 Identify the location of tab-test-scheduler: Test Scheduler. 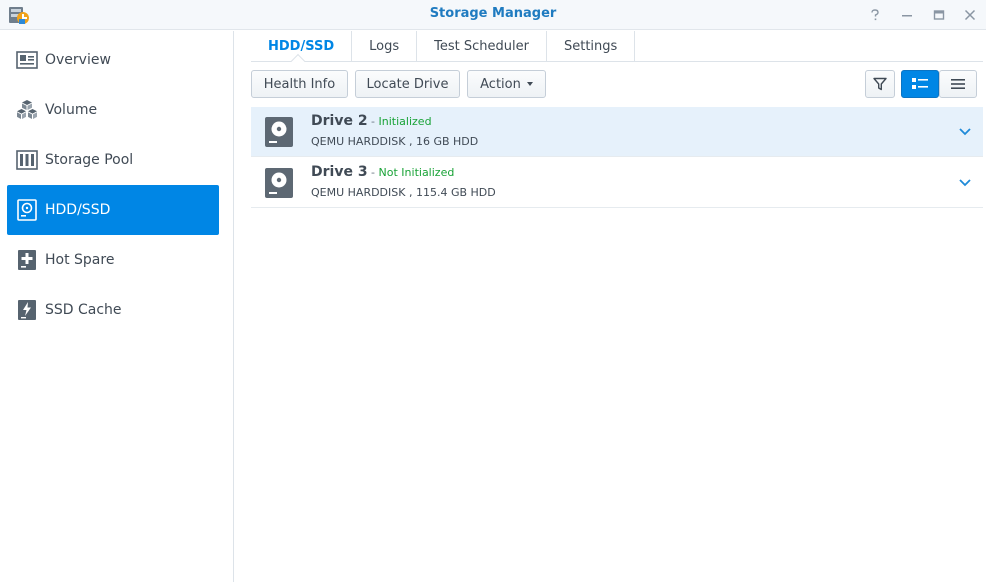
(482, 46).